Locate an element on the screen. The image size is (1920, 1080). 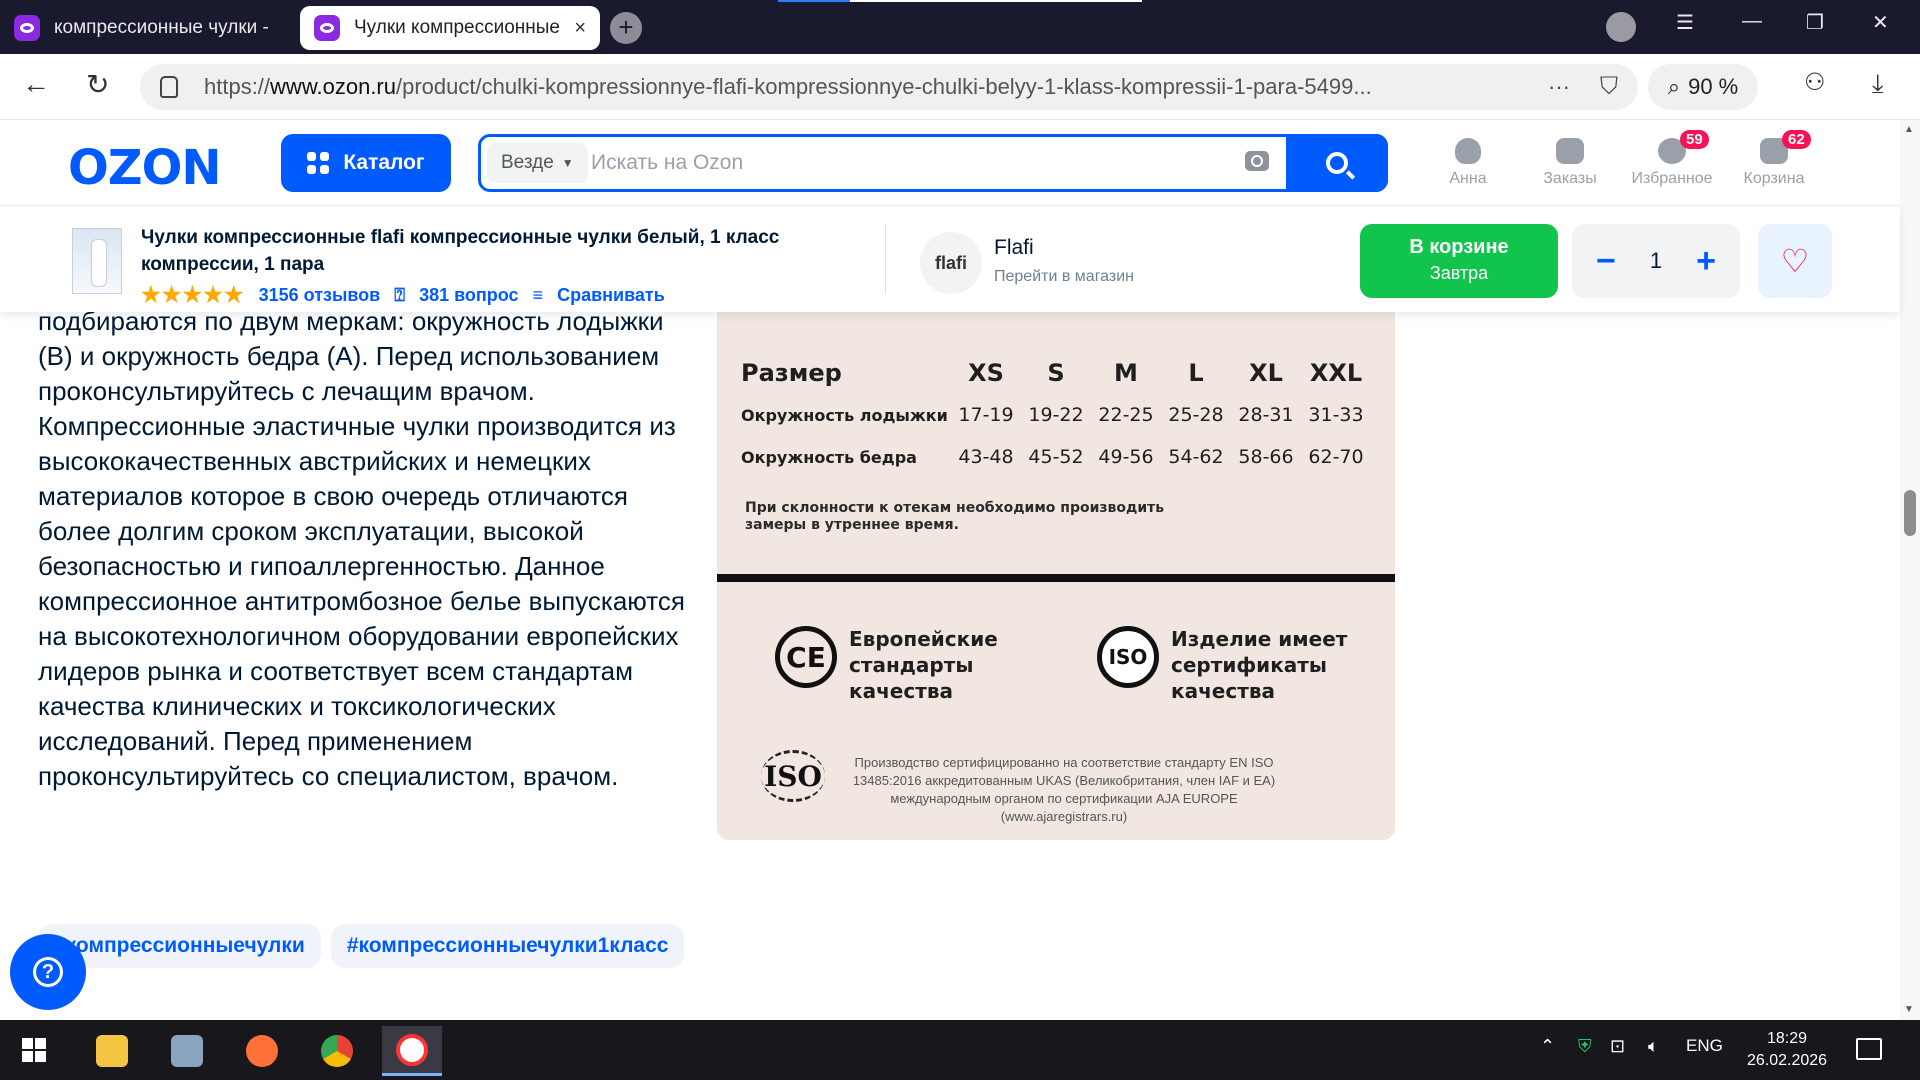
size-cell: 19-22 is located at coordinates (1056, 415).